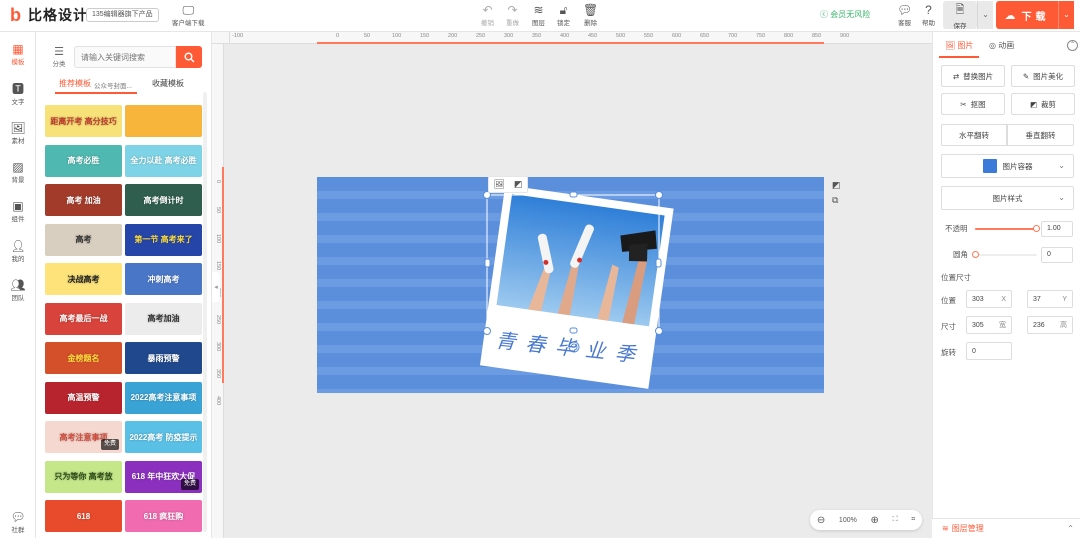 This screenshot has height=538, width=1080. What do you see at coordinates (913, 520) in the screenshot?
I see `grid-icon: ⌗` at bounding box center [913, 520].